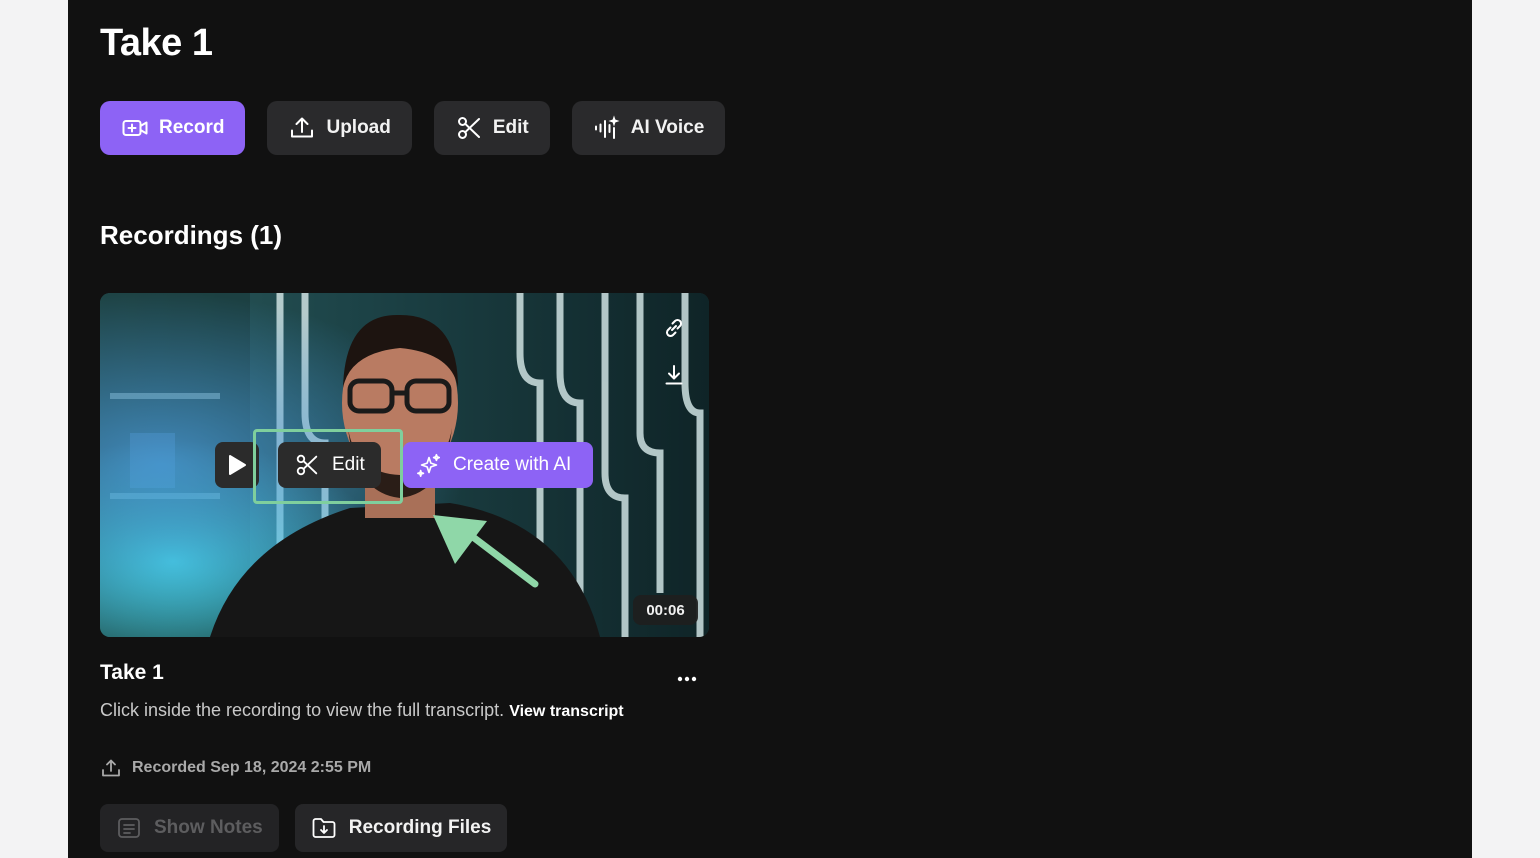 The width and height of the screenshot is (1540, 858). Describe the element at coordinates (420, 827) in the screenshot. I see `recording-files-label: Recording Files` at that location.